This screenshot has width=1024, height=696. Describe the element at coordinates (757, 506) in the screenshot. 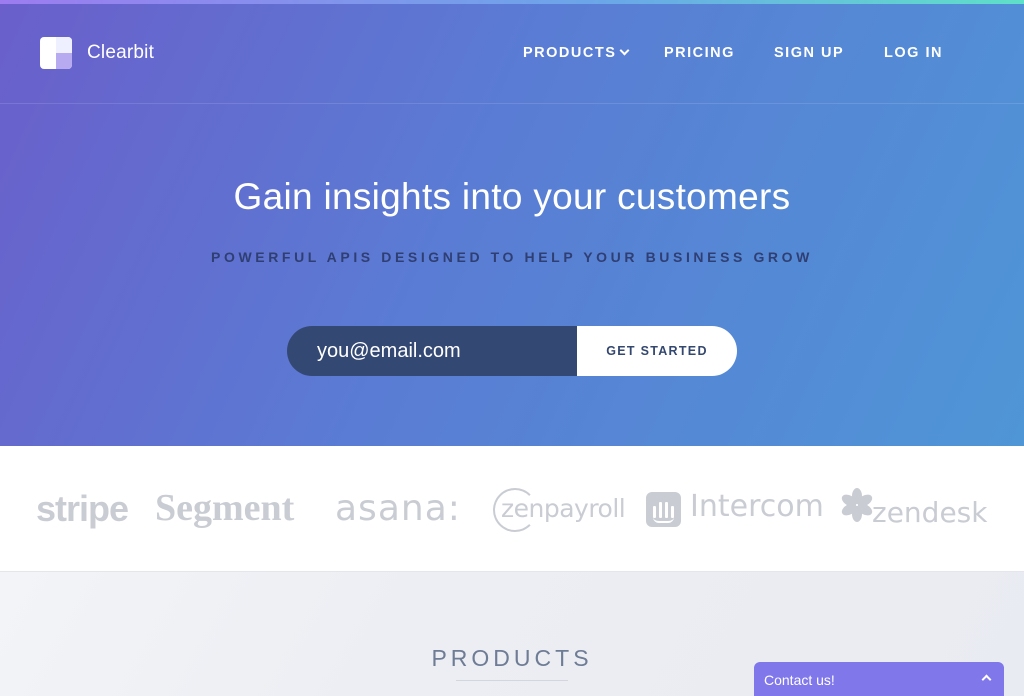

I see `intercom-logo-text: Intercom` at that location.